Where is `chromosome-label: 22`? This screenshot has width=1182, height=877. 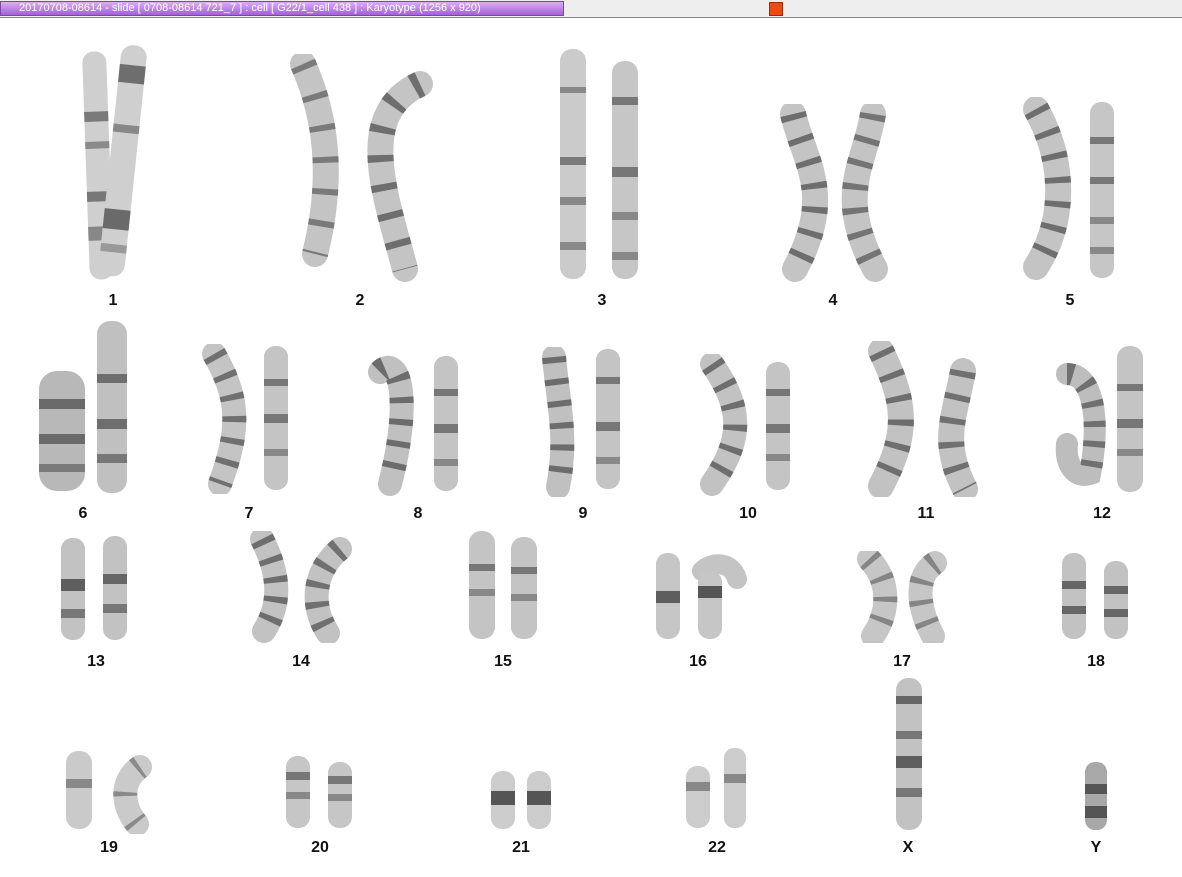 chromosome-label: 22 is located at coordinates (717, 847).